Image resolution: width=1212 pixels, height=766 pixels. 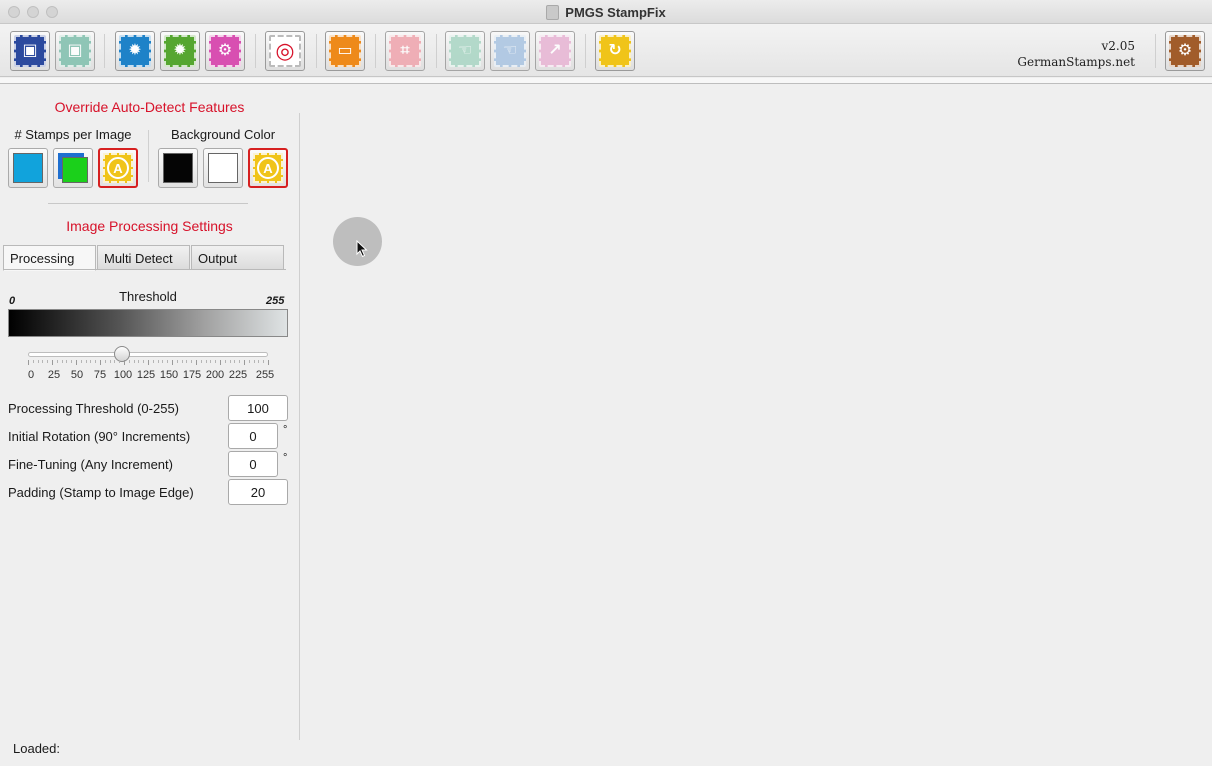 I want to click on initial-rotation-input: 0, so click(x=253, y=436).